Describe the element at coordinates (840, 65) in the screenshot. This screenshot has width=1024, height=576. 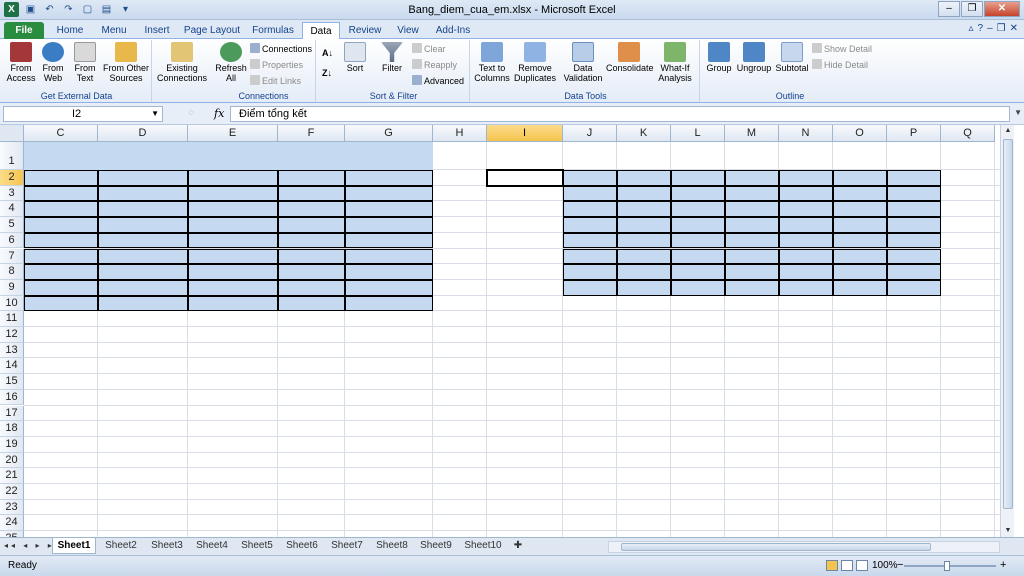
I see `hide-detail-button: Hide Detail` at that location.